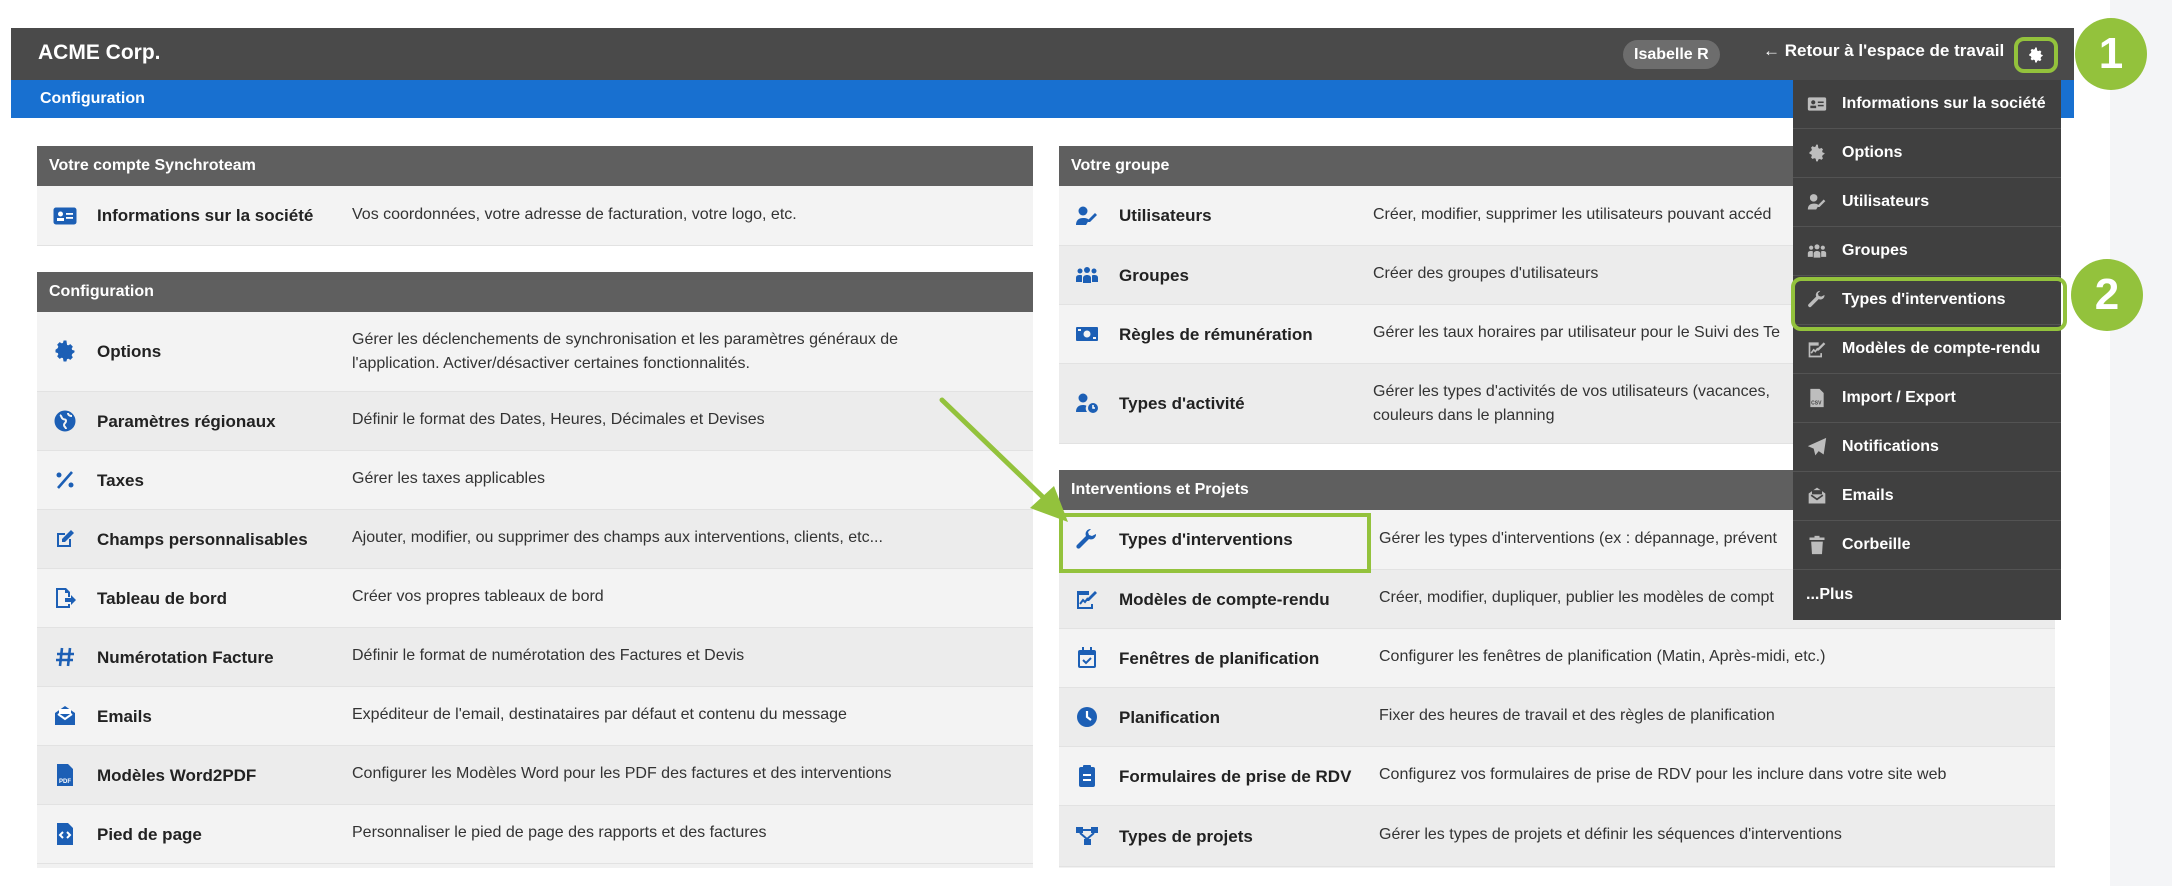 Image resolution: width=2172 pixels, height=886 pixels. What do you see at coordinates (2141, 443) in the screenshot?
I see `right-background-strip` at bounding box center [2141, 443].